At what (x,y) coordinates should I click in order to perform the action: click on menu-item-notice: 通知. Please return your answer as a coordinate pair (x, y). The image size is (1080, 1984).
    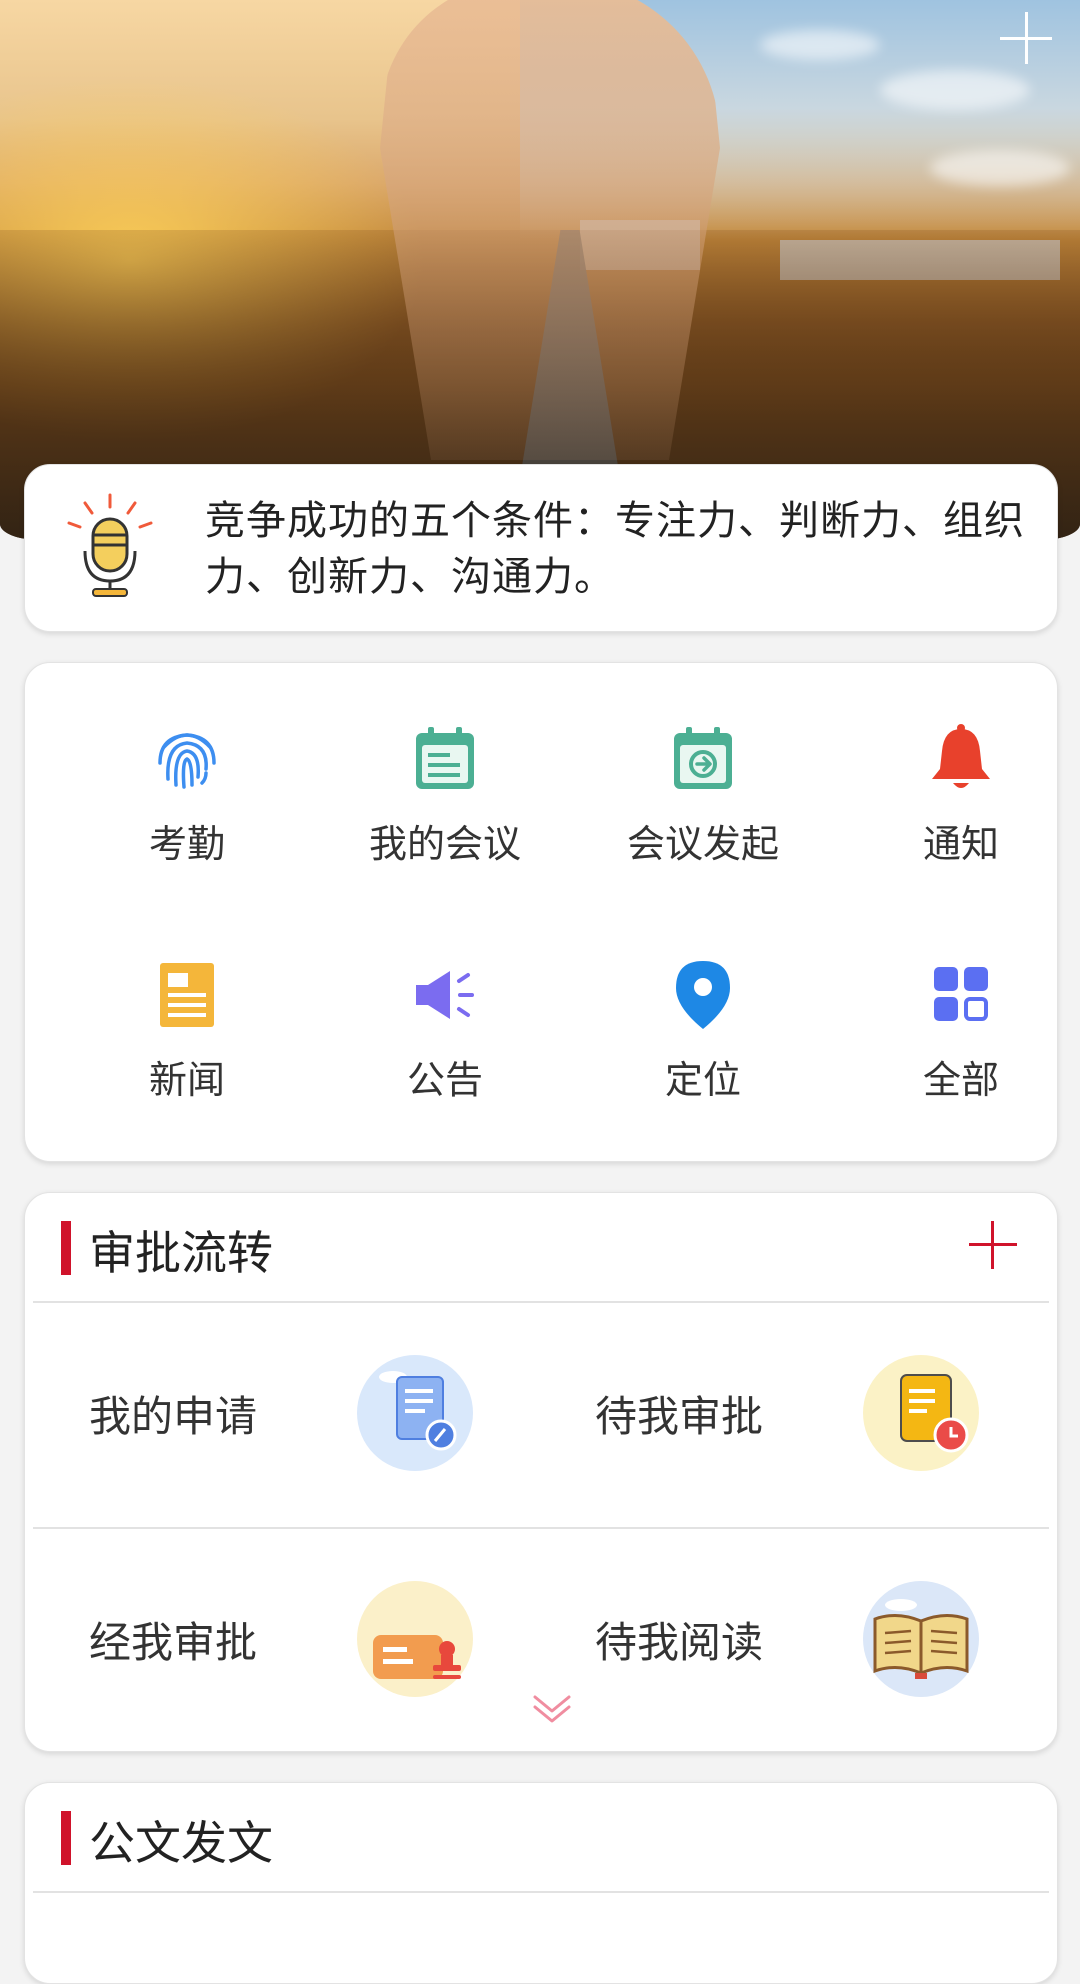
    Looking at the image, I should click on (956, 823).